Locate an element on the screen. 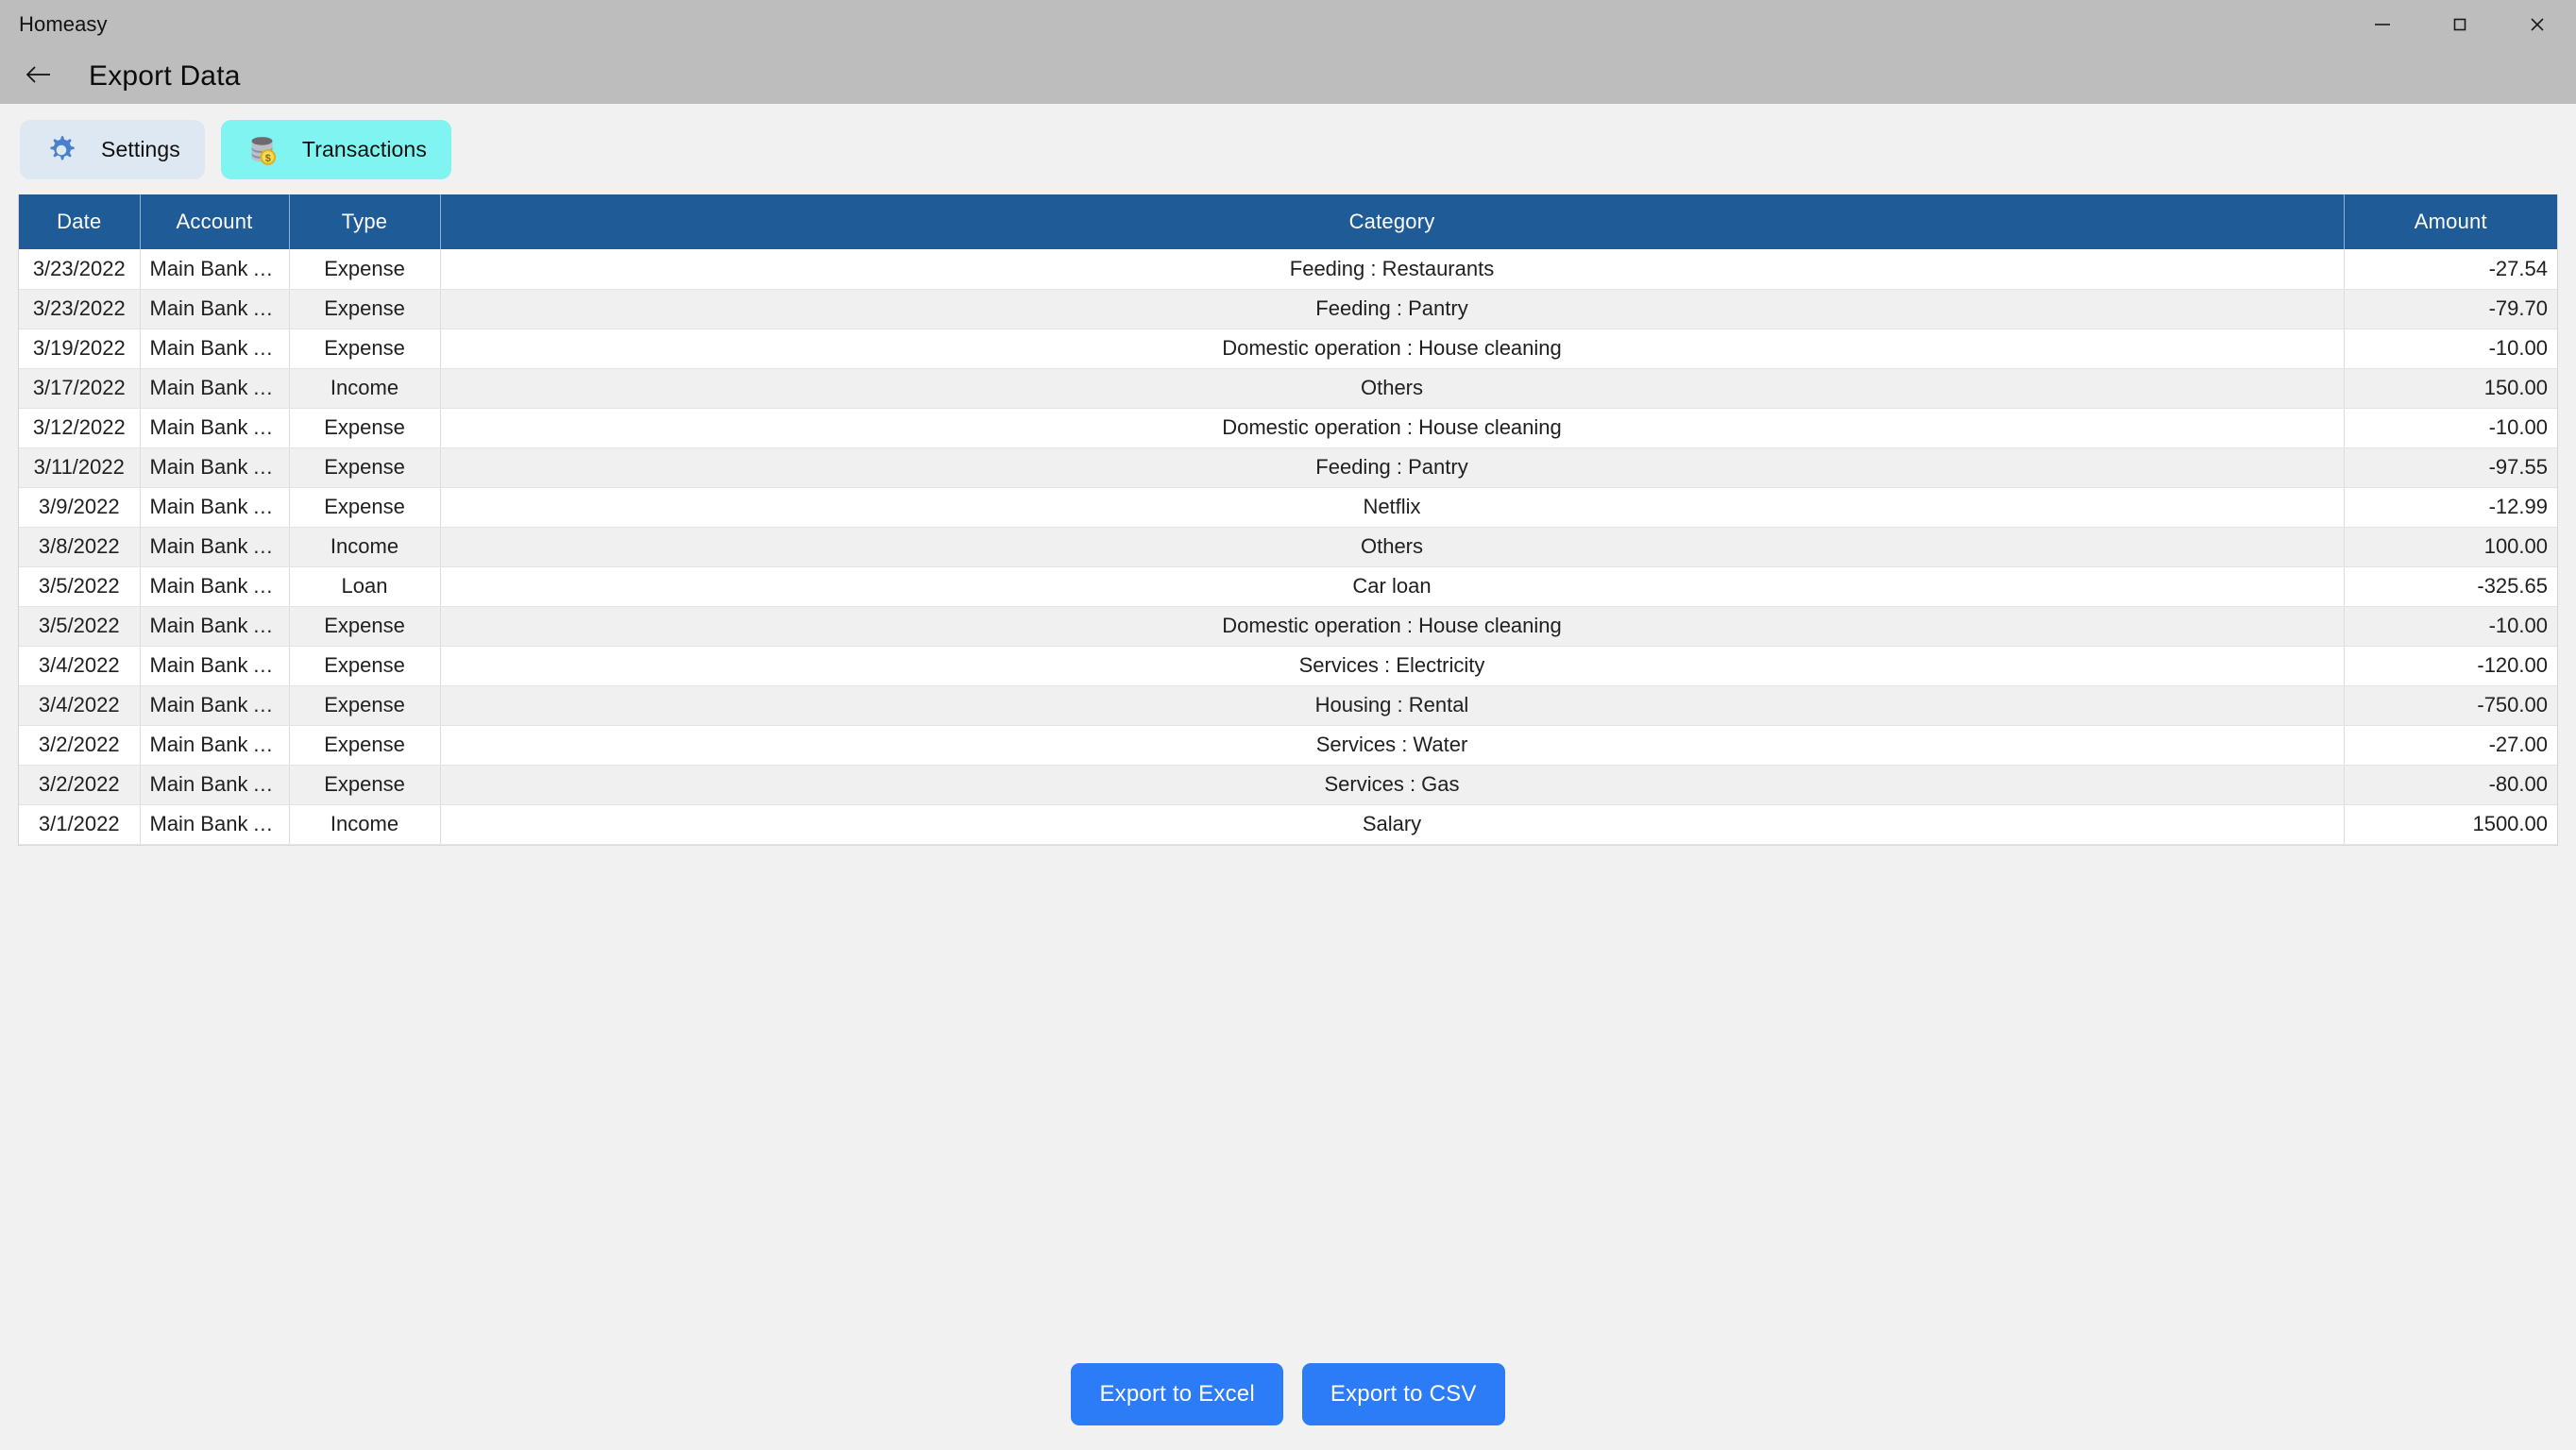 The width and height of the screenshot is (2576, 1450). cell-amount: -97.55 is located at coordinates (2450, 467).